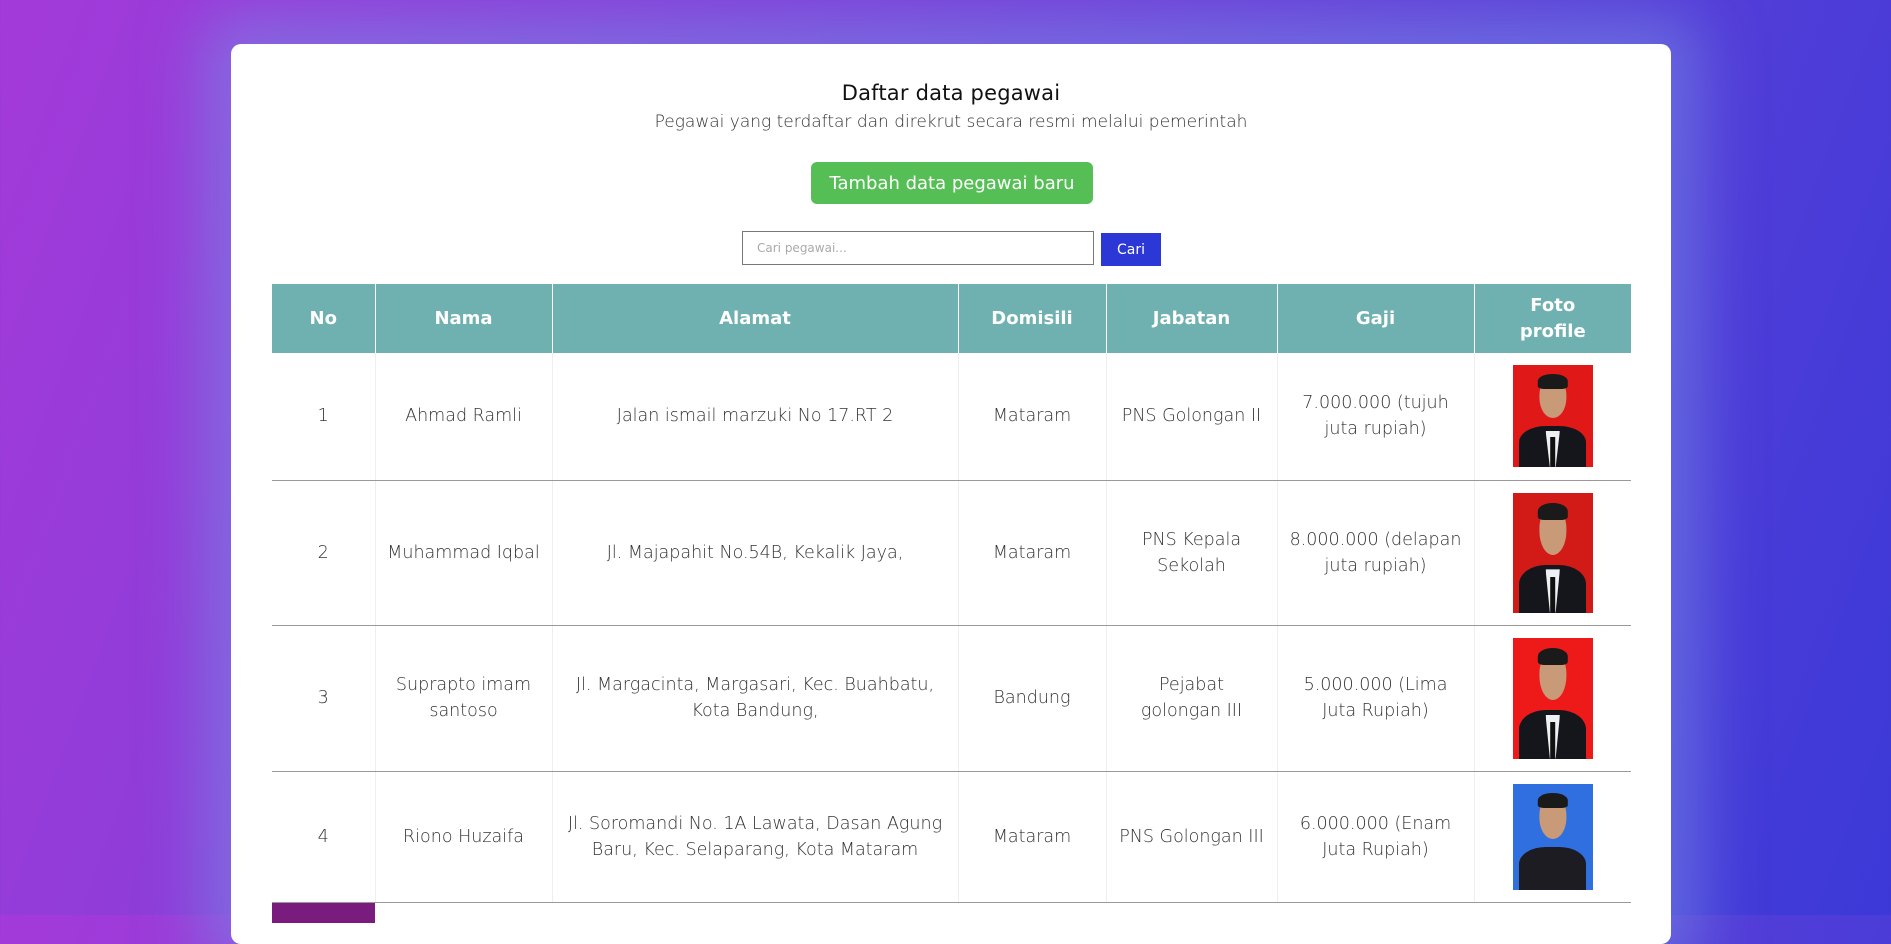  What do you see at coordinates (1376, 837) in the screenshot?
I see `cell-gaji: 6.000.000 (Enam Juta Rupiah)` at bounding box center [1376, 837].